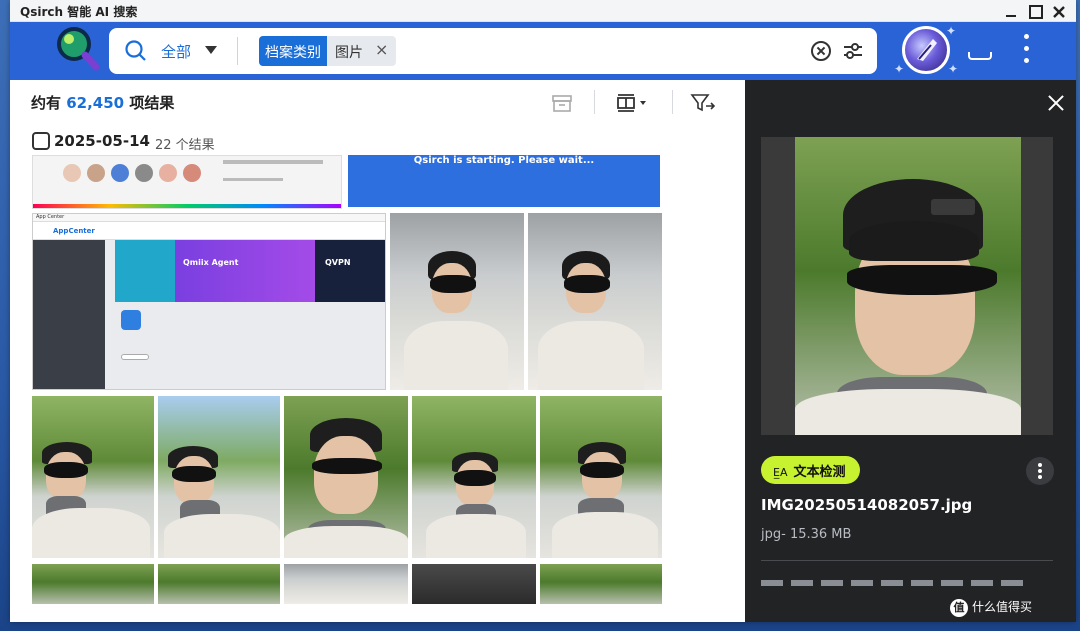  What do you see at coordinates (819, 472) in the screenshot?
I see `text-detection-label: 文本检测` at bounding box center [819, 472].